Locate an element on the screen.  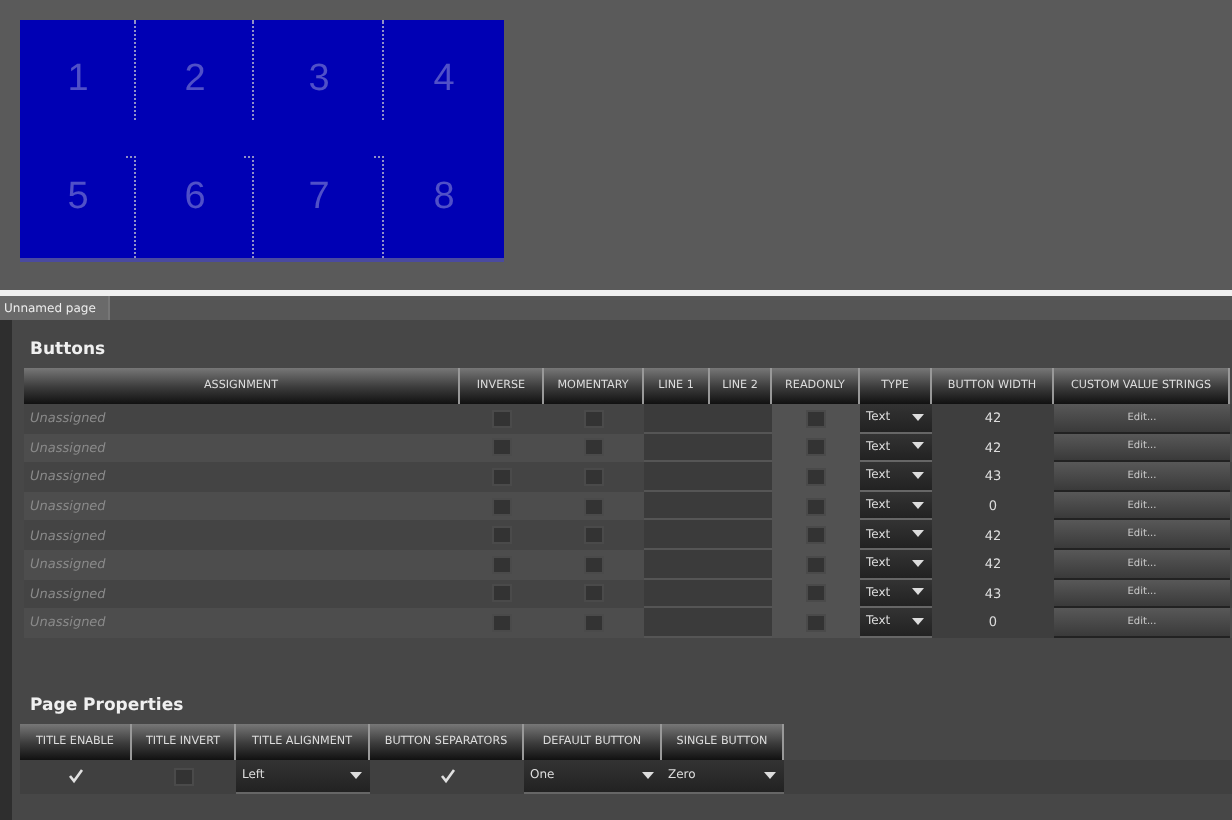
preview-button-label: 2 is located at coordinates (195, 79).